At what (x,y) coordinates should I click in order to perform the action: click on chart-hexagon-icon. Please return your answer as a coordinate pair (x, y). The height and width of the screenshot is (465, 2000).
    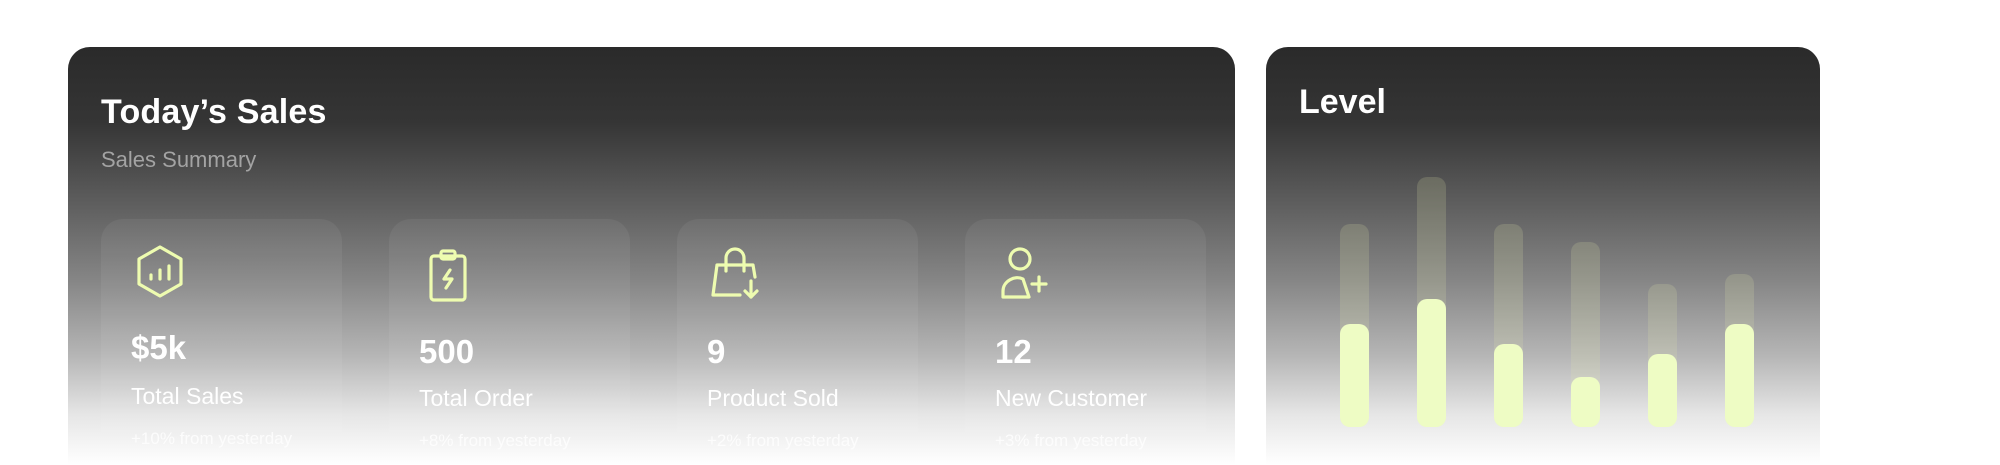
    Looking at the image, I should click on (160, 272).